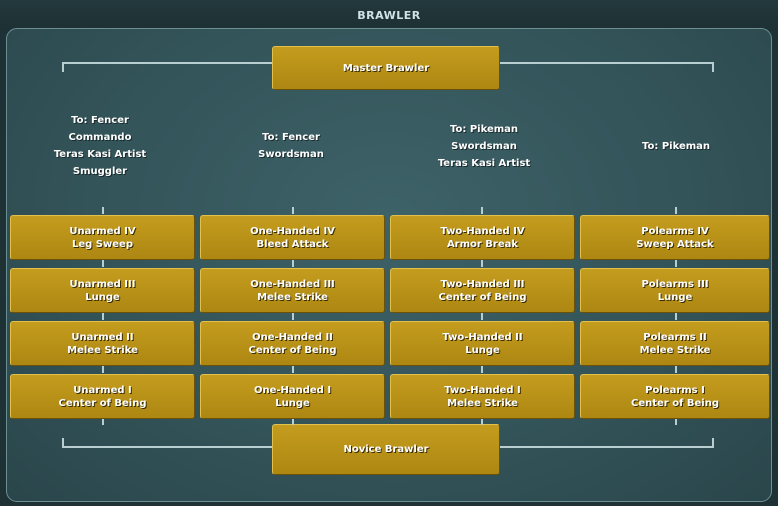 The image size is (778, 506). I want to click on skill-box-one-handed-2: One-Handed II Center of Being, so click(292, 343).